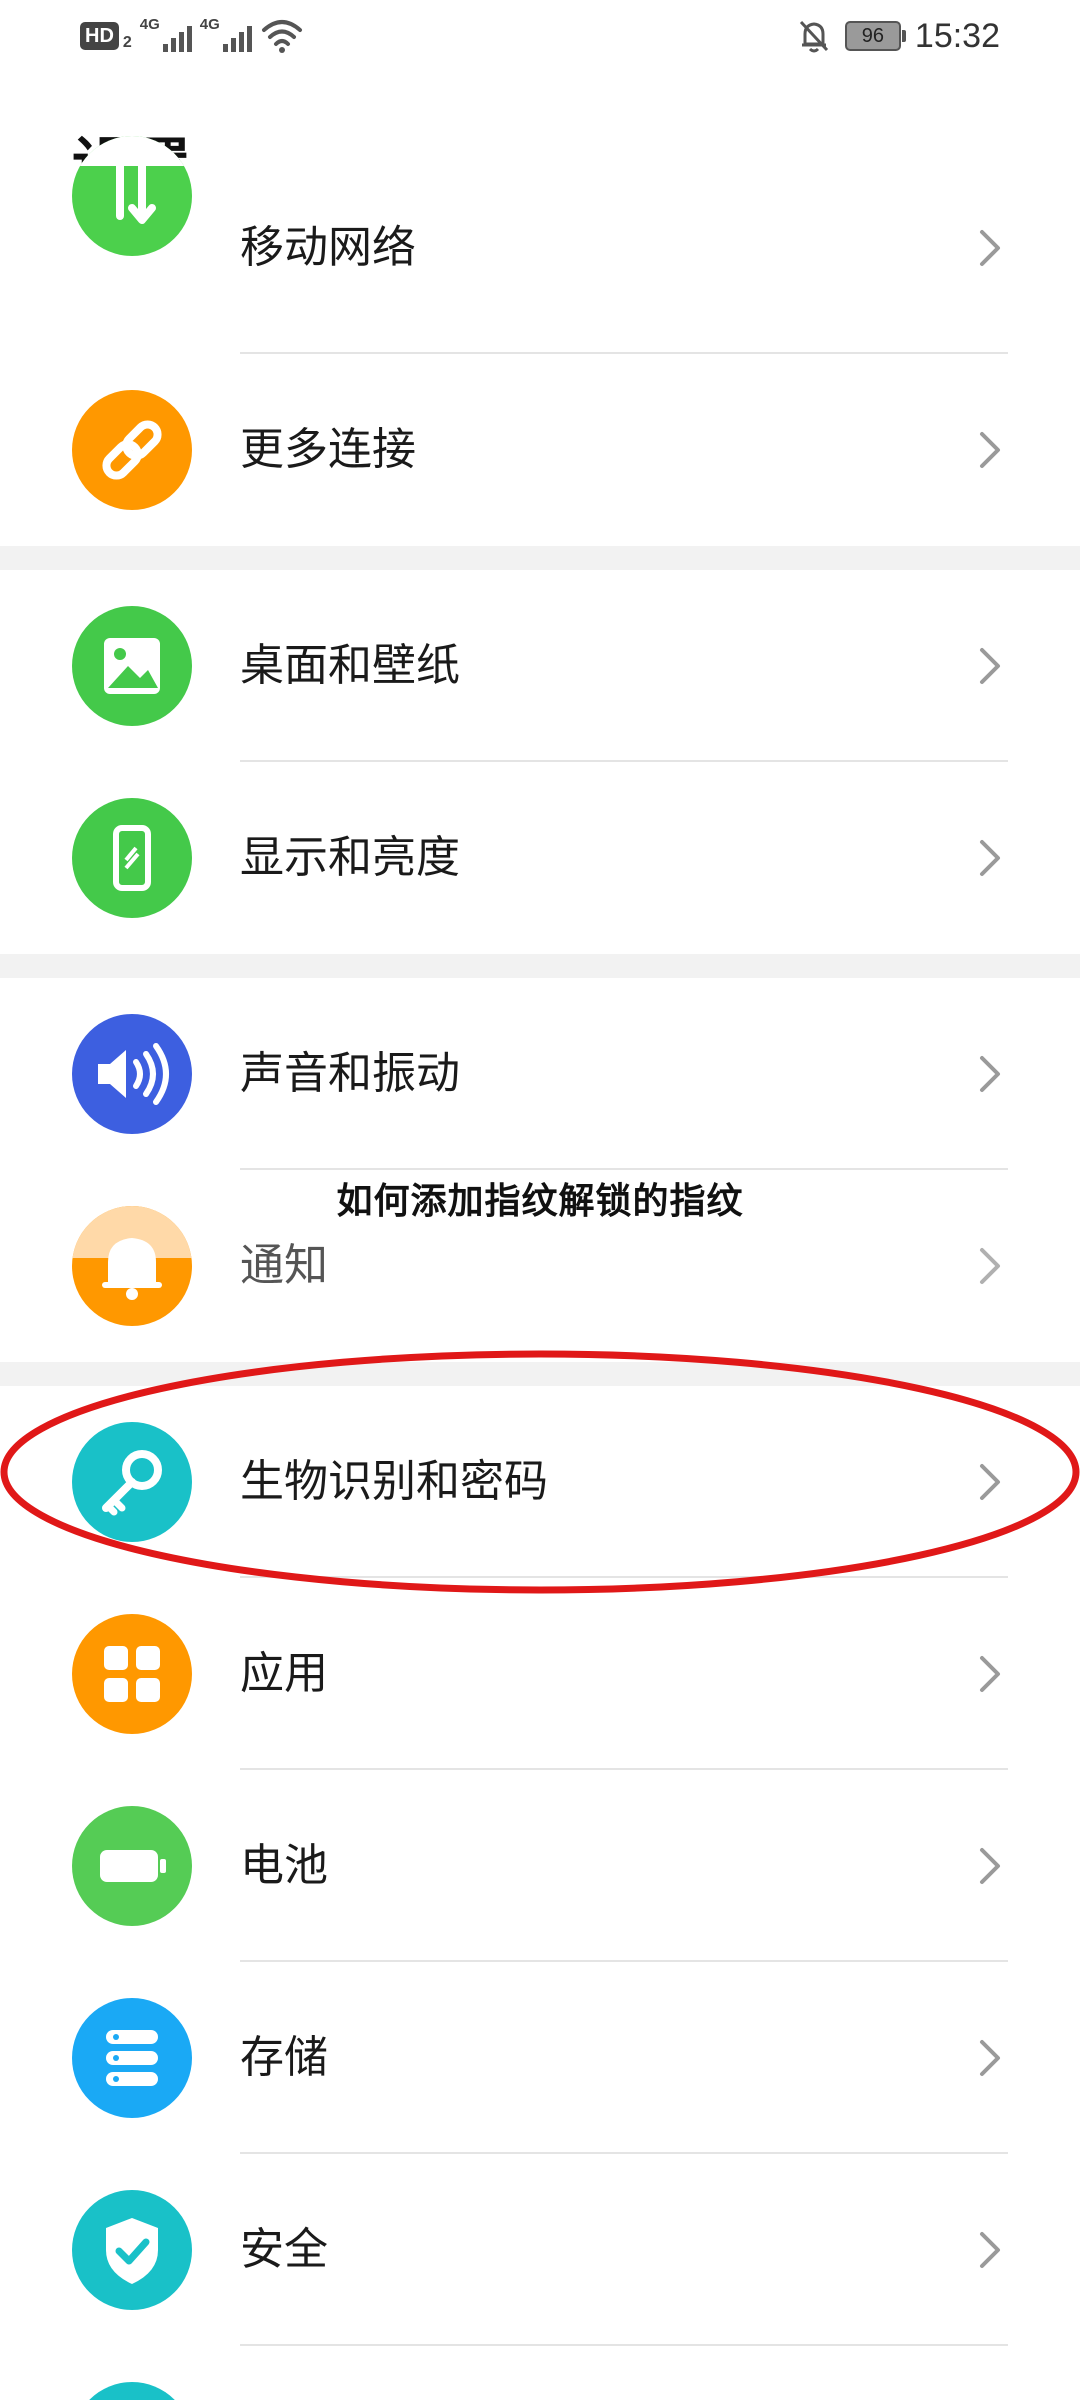  What do you see at coordinates (540, 1674) in the screenshot?
I see `settings-item-apps: 应用` at bounding box center [540, 1674].